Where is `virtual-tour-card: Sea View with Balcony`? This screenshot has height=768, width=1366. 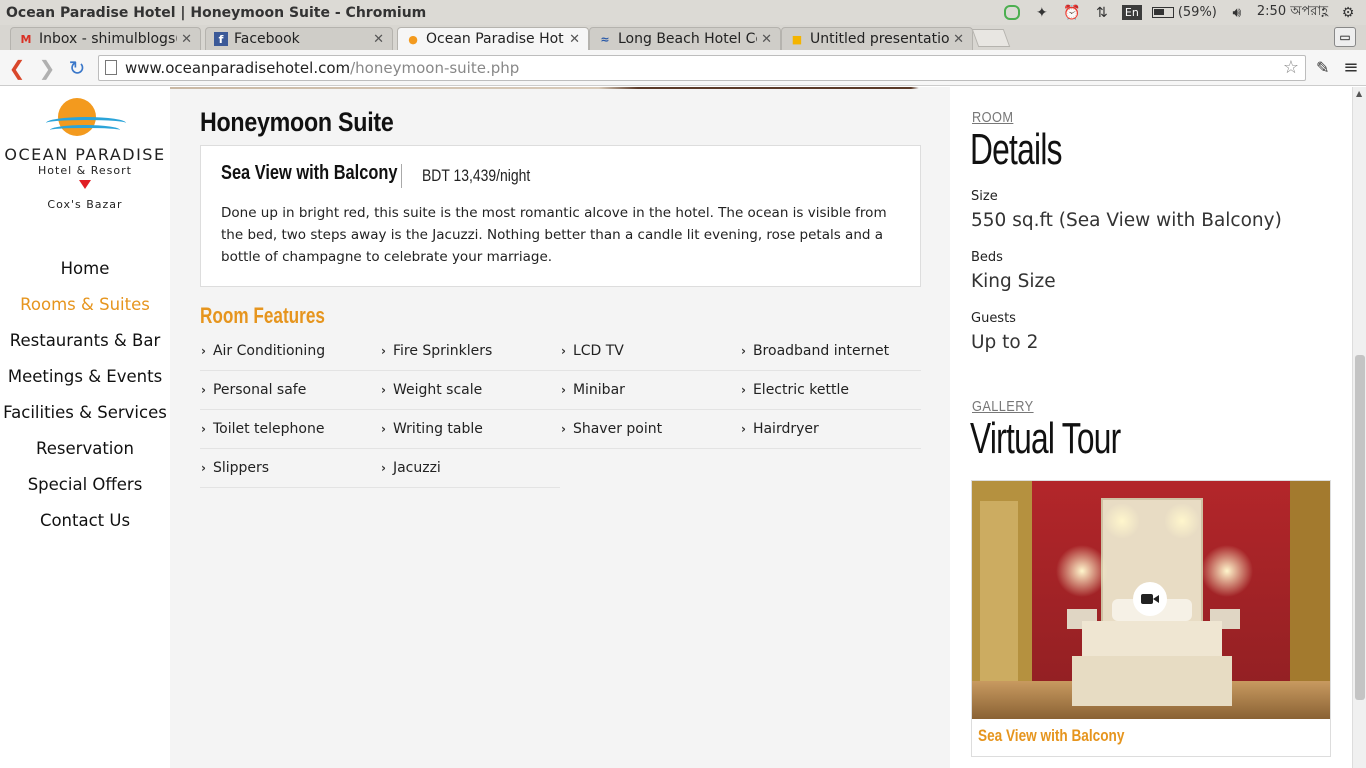 virtual-tour-card: Sea View with Balcony is located at coordinates (1151, 618).